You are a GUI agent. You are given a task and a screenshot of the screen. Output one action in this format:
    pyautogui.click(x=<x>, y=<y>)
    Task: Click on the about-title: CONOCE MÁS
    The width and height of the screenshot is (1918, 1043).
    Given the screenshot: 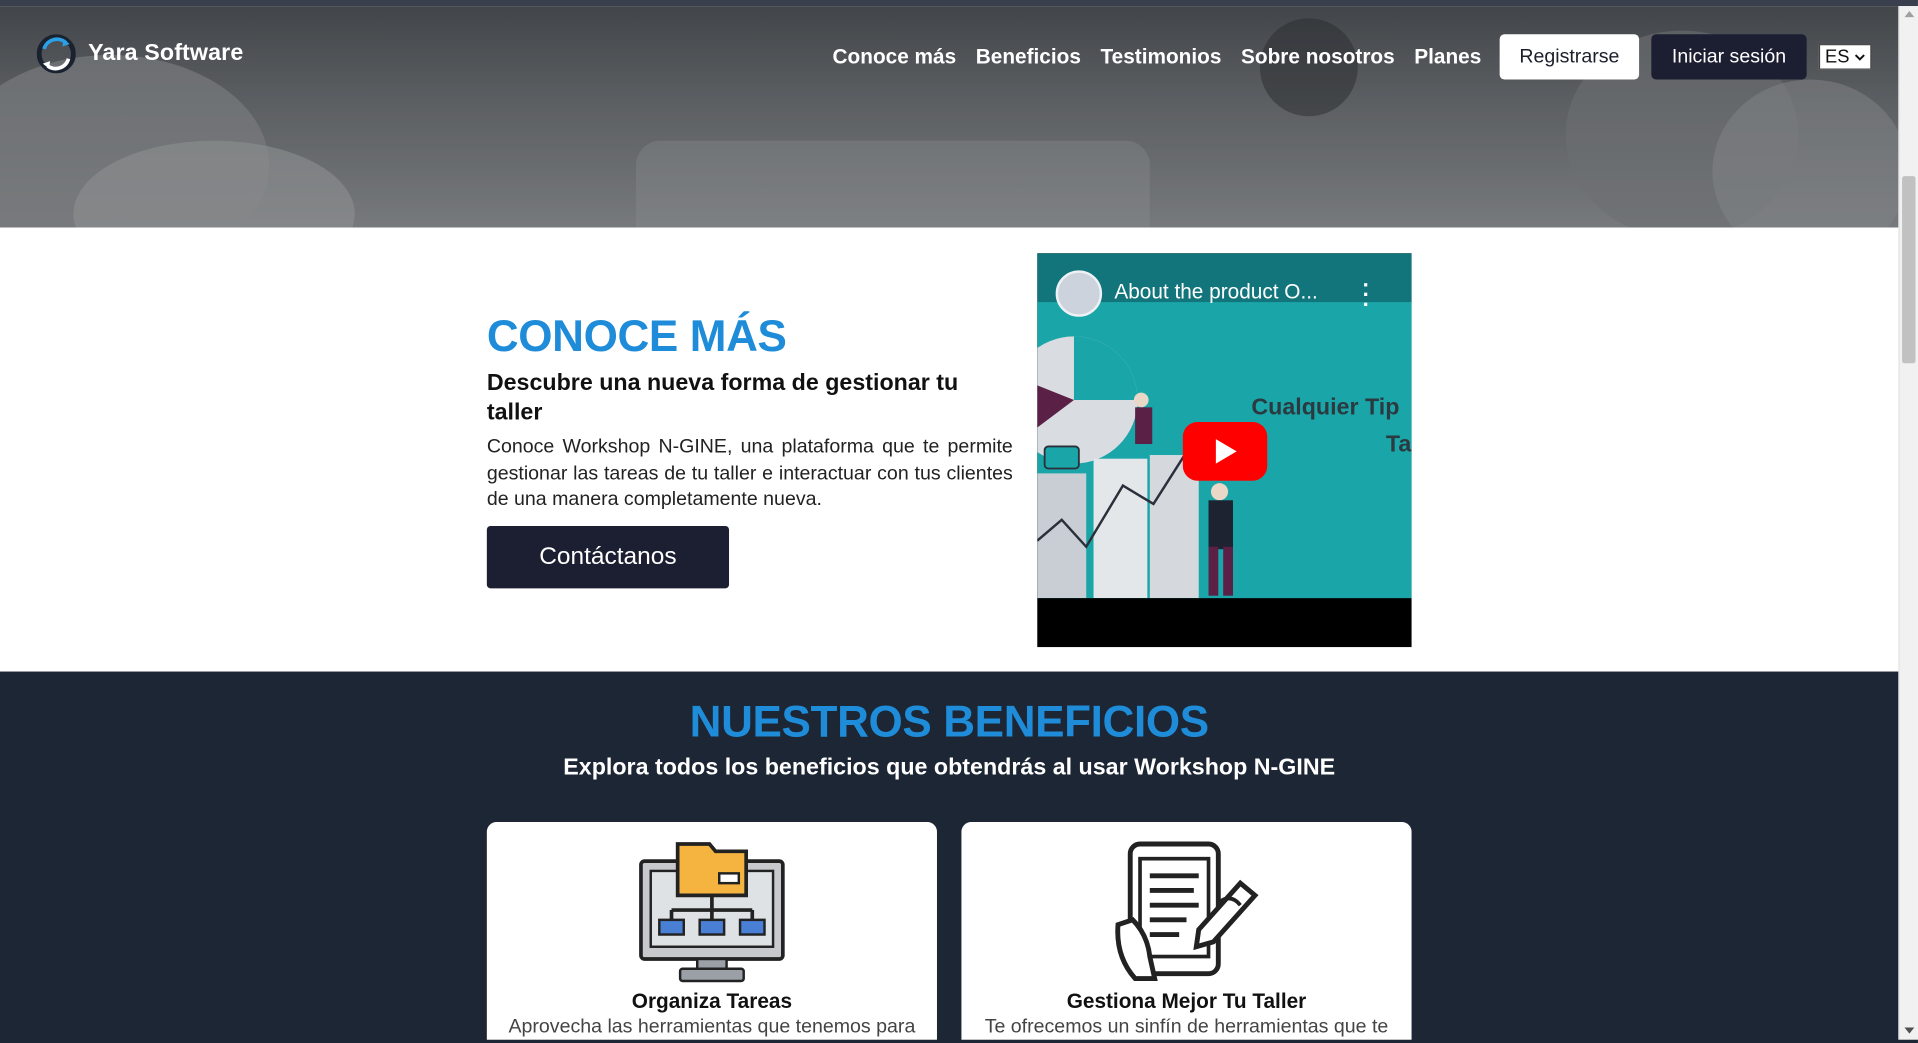 What is the action you would take?
    pyautogui.click(x=636, y=335)
    